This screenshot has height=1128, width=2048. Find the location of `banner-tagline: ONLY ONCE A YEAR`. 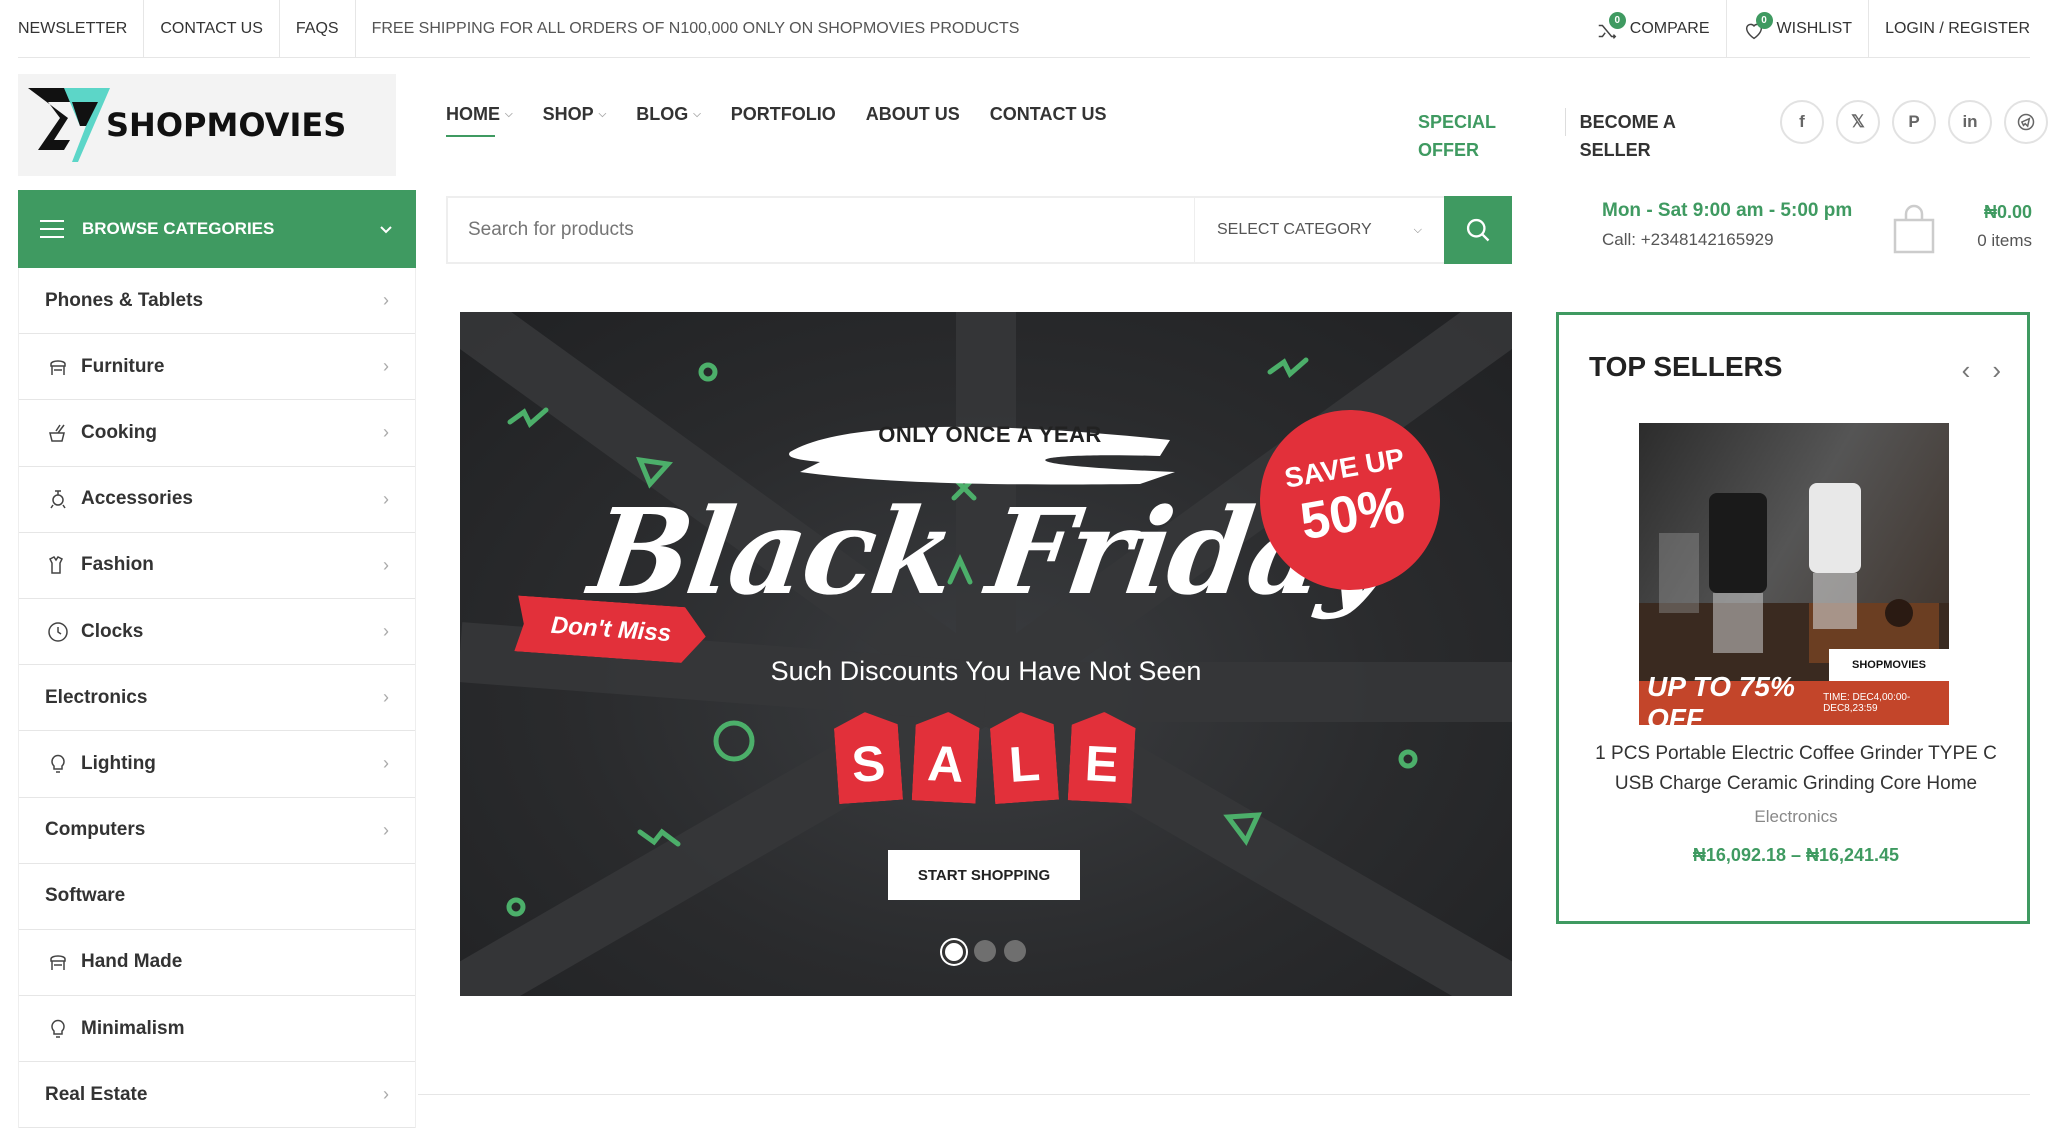

banner-tagline: ONLY ONCE A YEAR is located at coordinates (990, 434).